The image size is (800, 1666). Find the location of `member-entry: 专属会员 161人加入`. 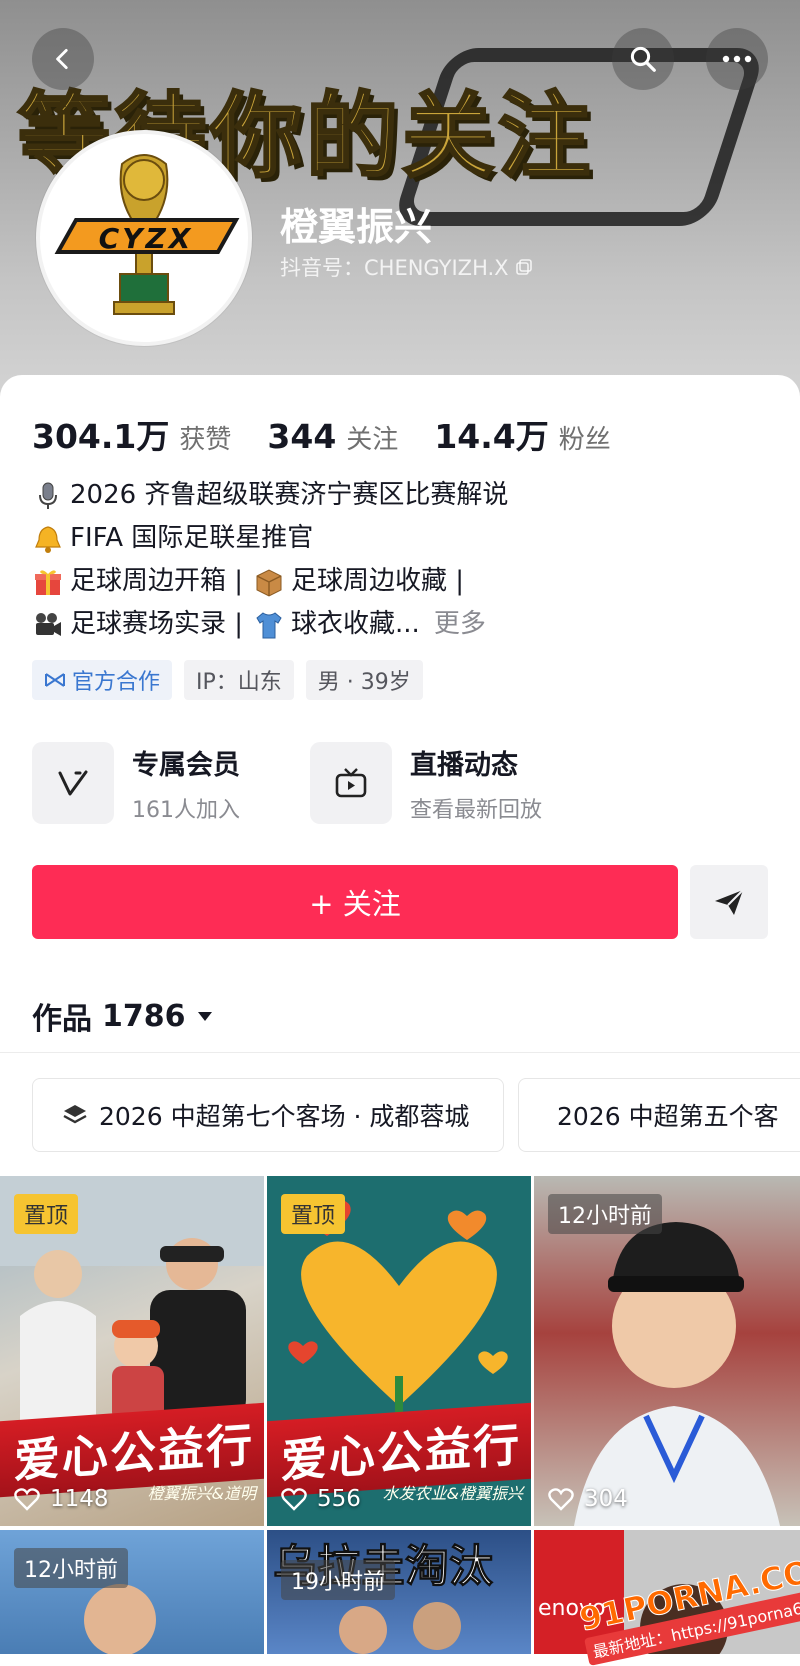

member-entry: 专属会员 161人加入 is located at coordinates (136, 783).